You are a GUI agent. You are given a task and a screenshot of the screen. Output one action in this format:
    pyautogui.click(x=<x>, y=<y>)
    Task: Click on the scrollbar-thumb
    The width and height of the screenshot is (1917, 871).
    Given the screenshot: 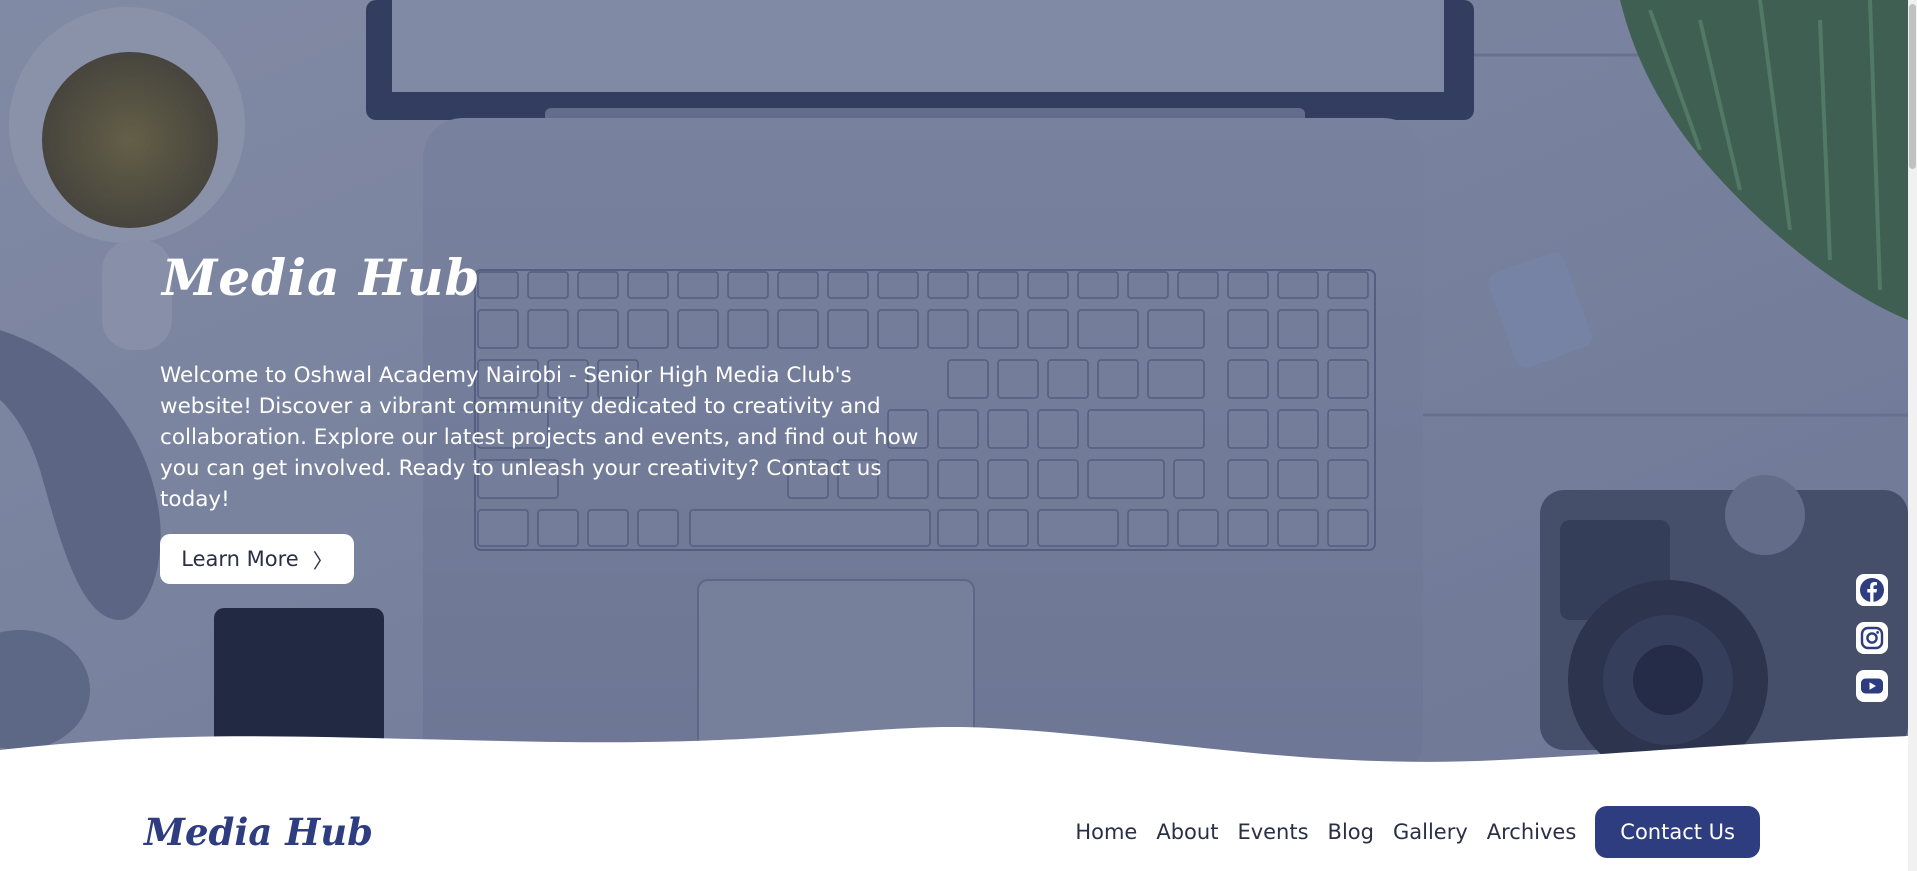 What is the action you would take?
    pyautogui.click(x=1912, y=86)
    